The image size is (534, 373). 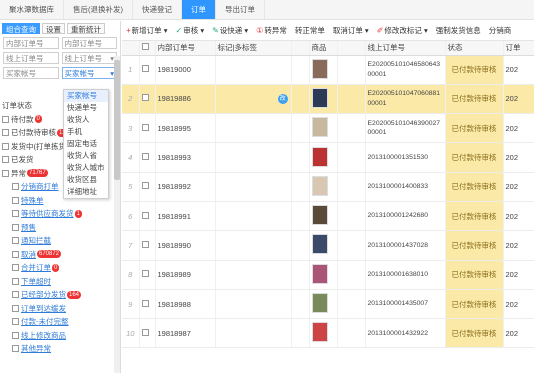 What do you see at coordinates (185, 48) in the screenshot?
I see `column-header: 内部订单号` at bounding box center [185, 48].